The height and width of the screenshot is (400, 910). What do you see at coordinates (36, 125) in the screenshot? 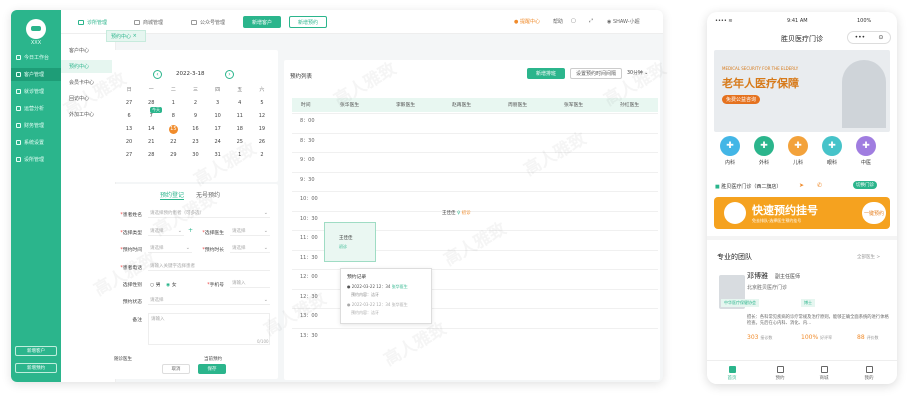
I see `sidebar-item-finance: 财务管理` at bounding box center [36, 125].